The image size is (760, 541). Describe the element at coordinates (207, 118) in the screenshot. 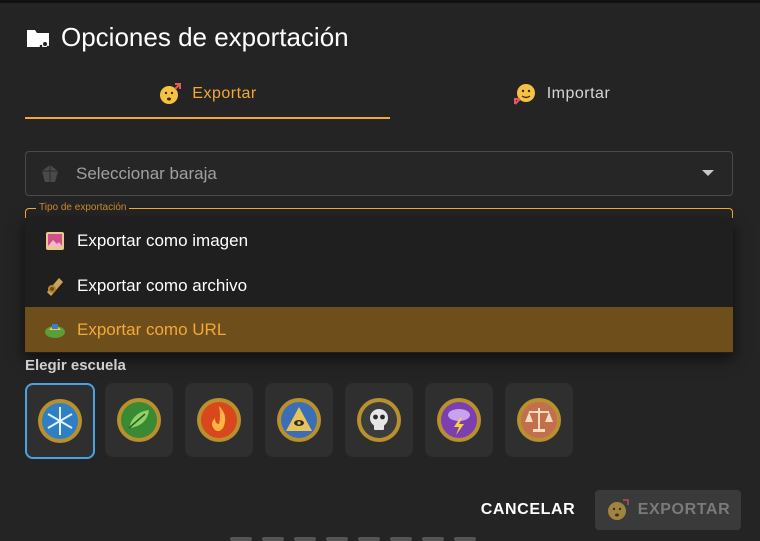

I see `active-tab-indicator` at that location.